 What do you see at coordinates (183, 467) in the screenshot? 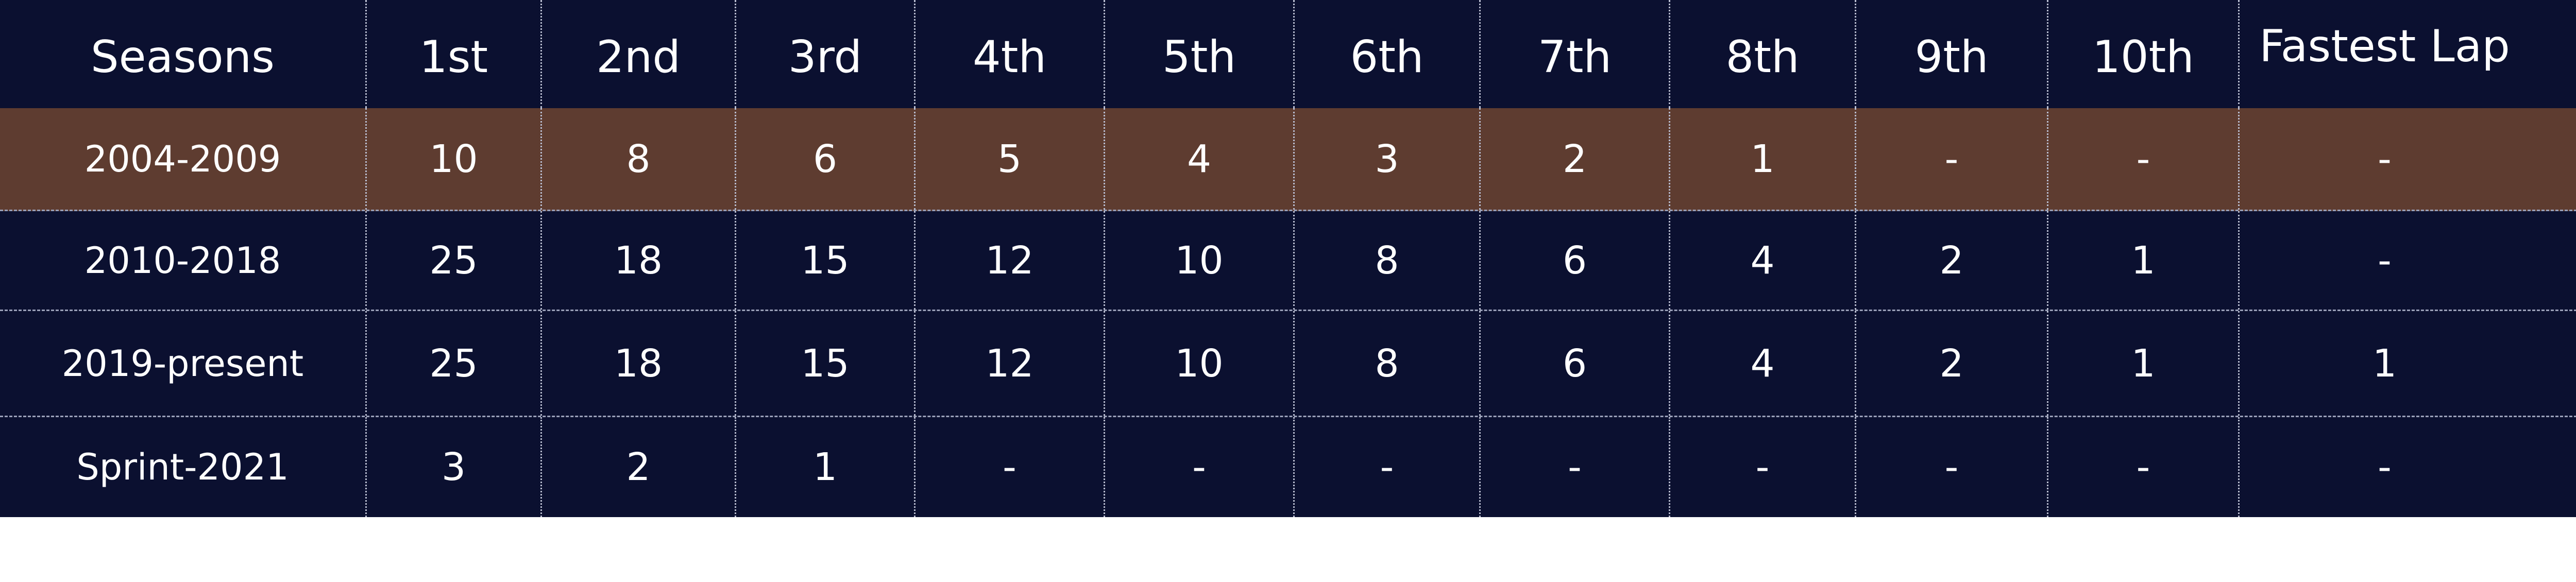
I see `row-season-label: Sprint-2021` at bounding box center [183, 467].